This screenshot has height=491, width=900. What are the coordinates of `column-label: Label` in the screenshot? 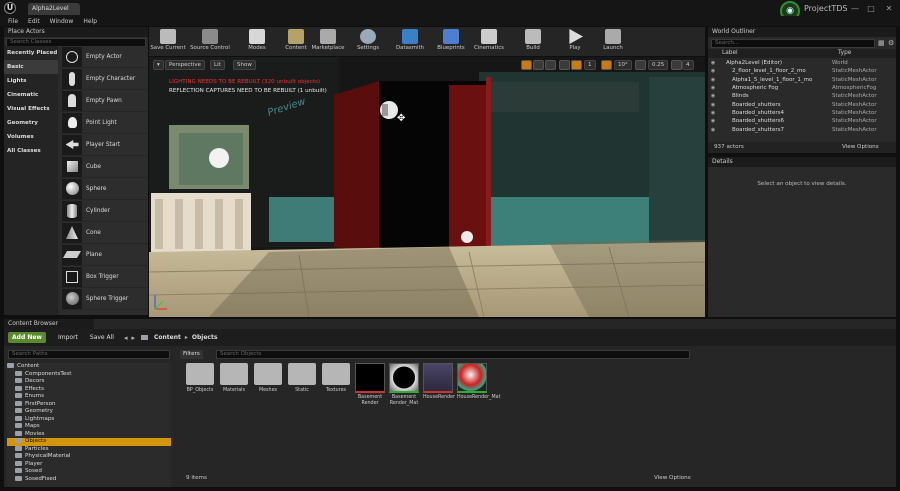 It's located at (780, 53).